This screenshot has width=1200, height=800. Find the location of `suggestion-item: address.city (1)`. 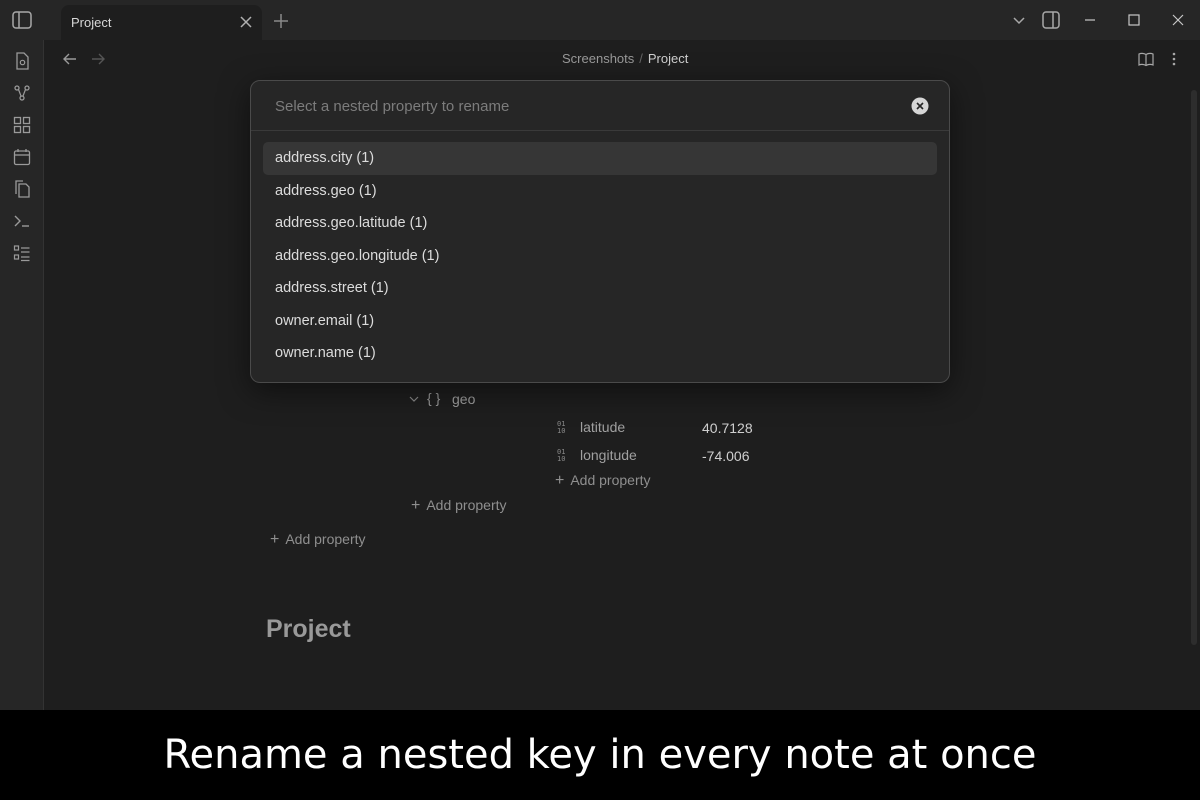

suggestion-item: address.city (1) is located at coordinates (600, 158).